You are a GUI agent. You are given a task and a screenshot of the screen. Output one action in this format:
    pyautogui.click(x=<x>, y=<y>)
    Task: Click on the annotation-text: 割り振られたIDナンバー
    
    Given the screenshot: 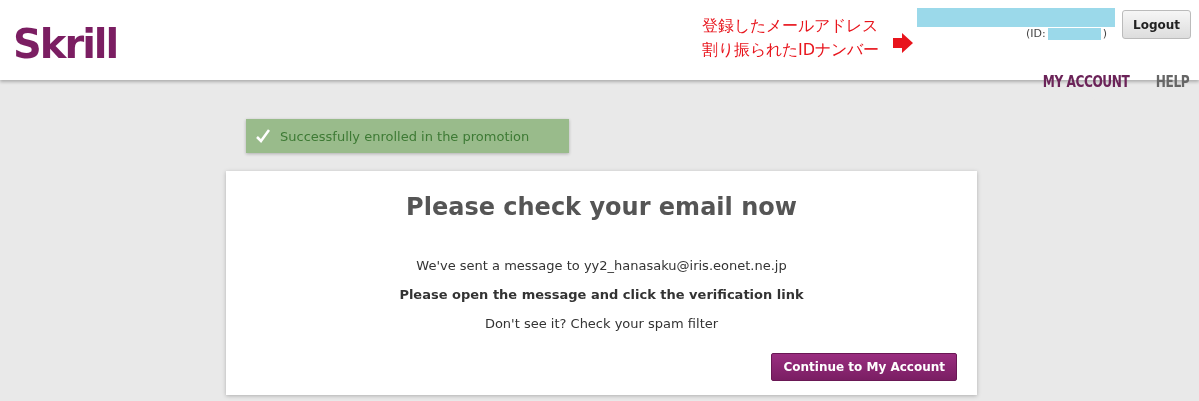 What is the action you would take?
    pyautogui.click(x=790, y=50)
    